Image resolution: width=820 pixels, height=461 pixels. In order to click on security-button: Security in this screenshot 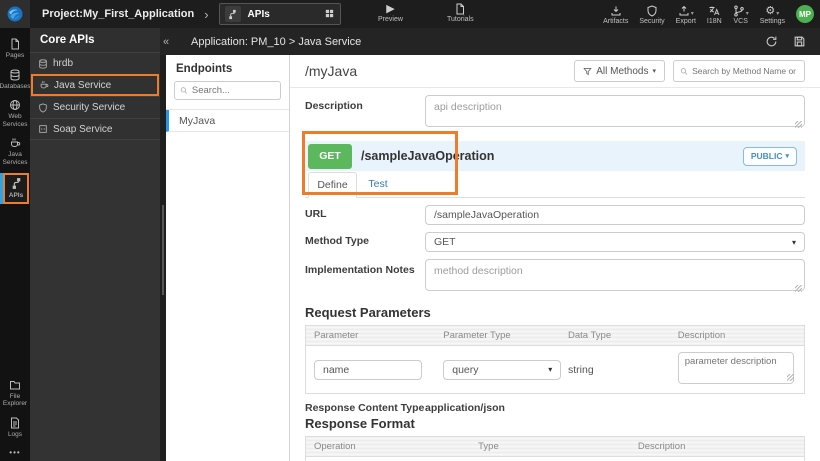, I will do `click(652, 14)`.